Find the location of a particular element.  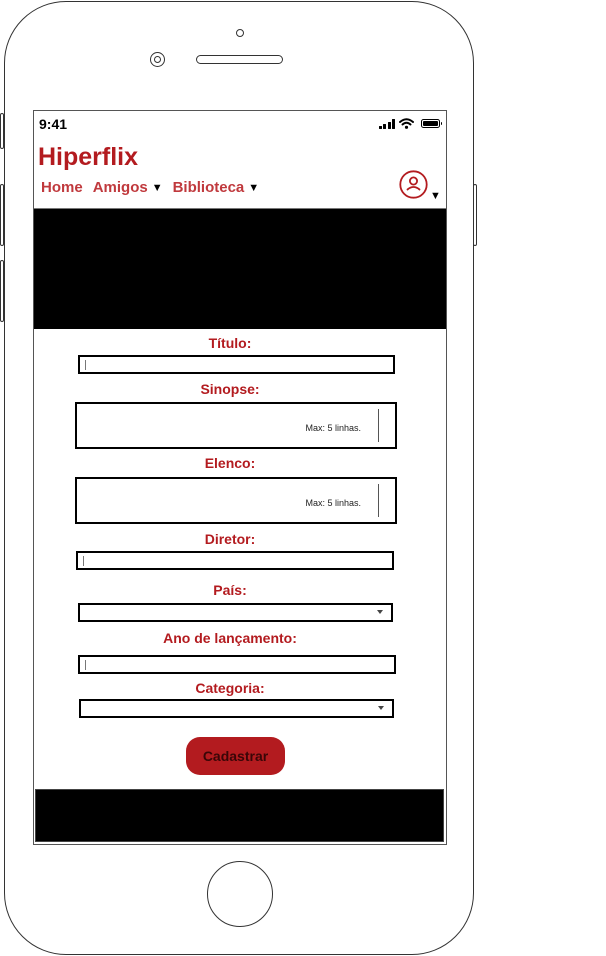

elenco-hint: Max: 5 linhas. is located at coordinates (333, 503).